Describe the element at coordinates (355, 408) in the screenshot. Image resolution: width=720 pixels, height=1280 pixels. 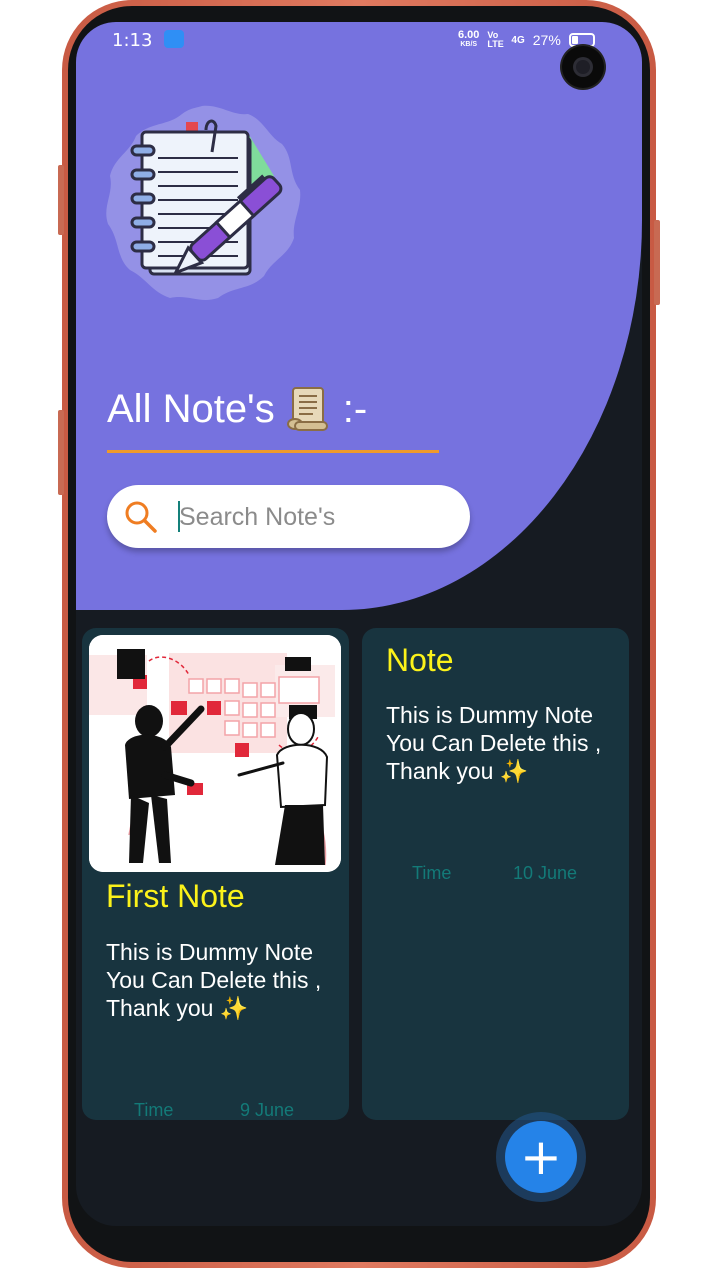
I see `page-title-suffix: :-` at that location.